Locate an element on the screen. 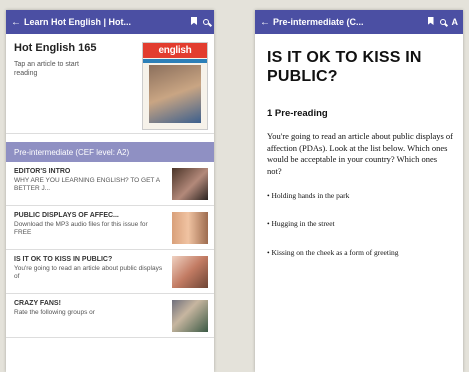 The height and width of the screenshot is (372, 469). issue-cover-image: english is located at coordinates (175, 86).